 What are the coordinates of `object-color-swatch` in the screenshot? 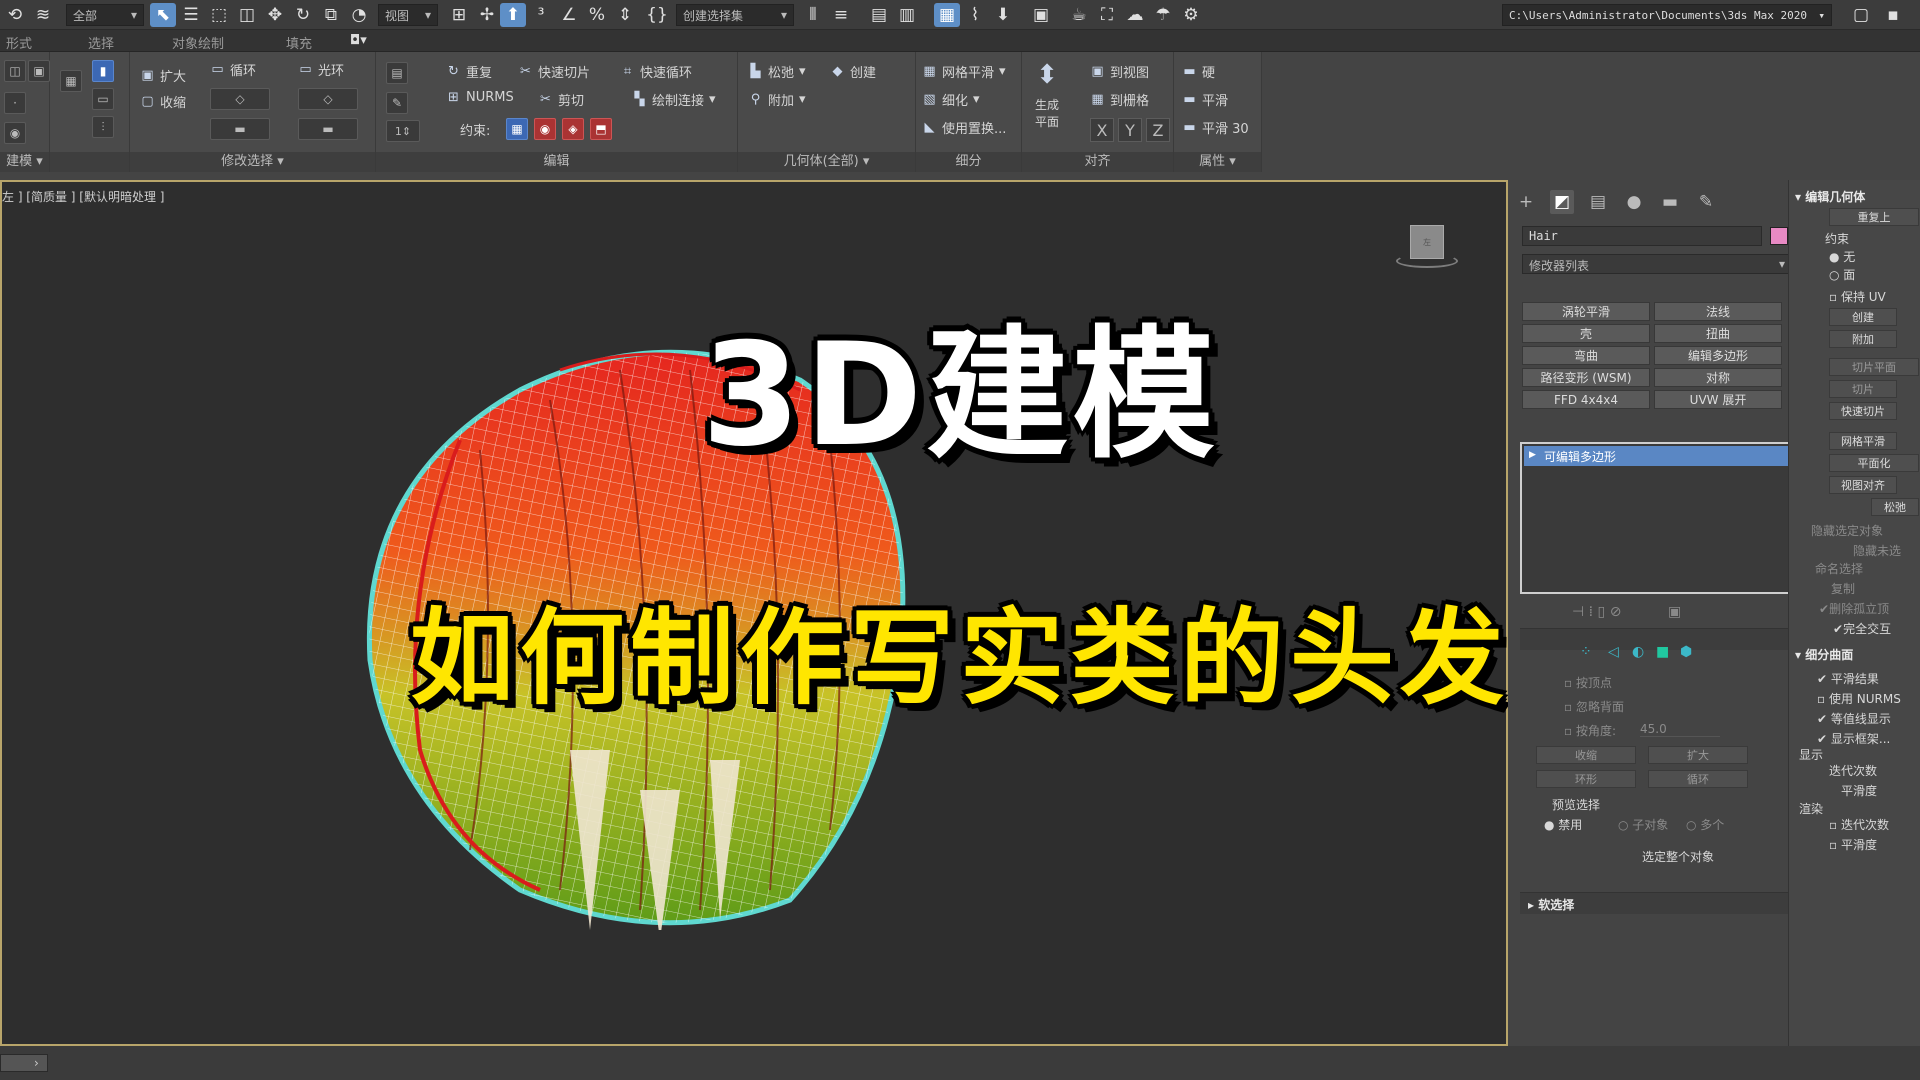 It's located at (1779, 236).